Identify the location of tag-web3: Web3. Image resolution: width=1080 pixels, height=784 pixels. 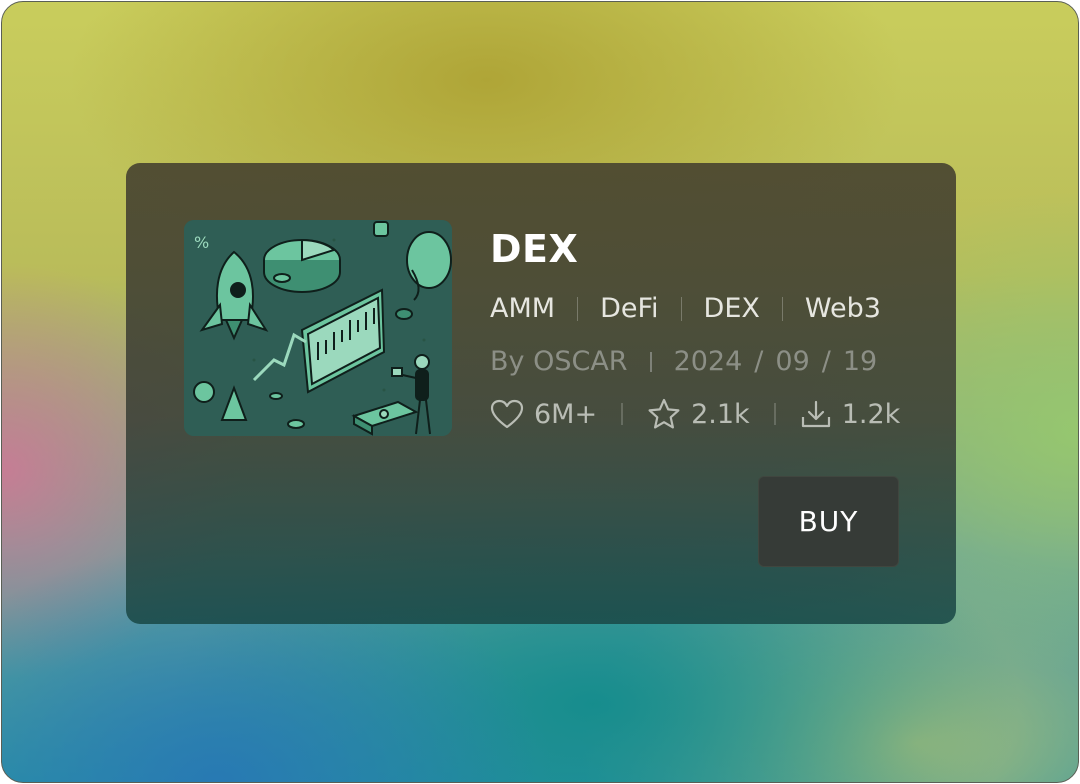
(843, 308).